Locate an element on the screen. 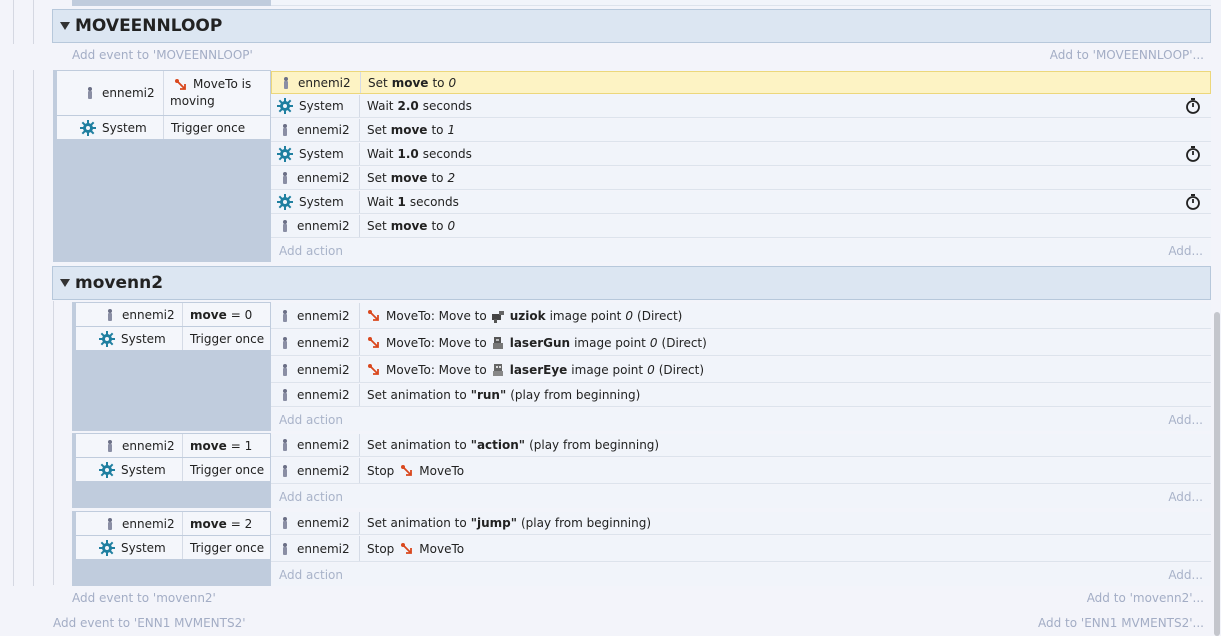 The height and width of the screenshot is (636, 1221). action-text: Wait 1 seconds is located at coordinates (413, 202).